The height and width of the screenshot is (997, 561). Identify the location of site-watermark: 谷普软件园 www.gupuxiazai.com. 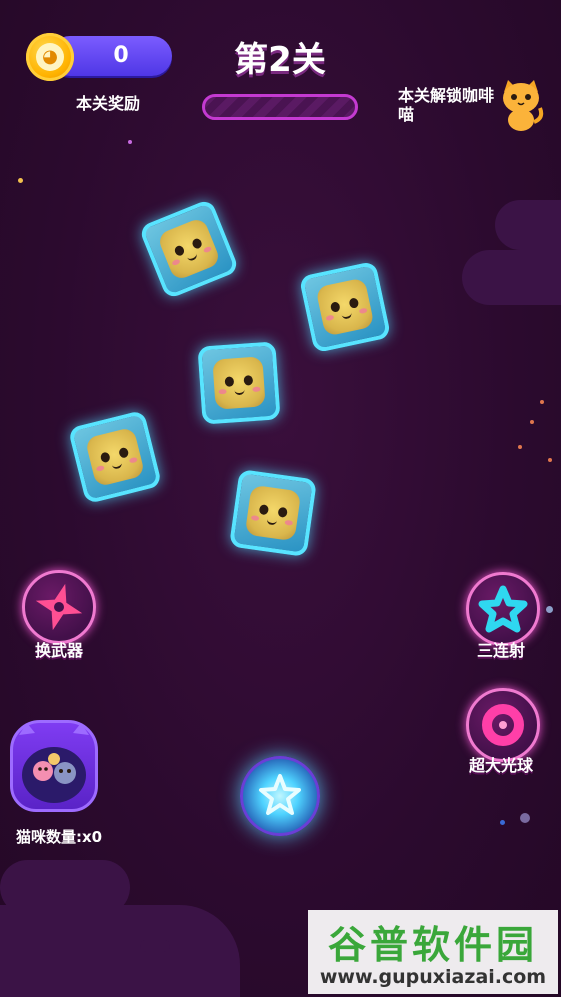
(433, 952).